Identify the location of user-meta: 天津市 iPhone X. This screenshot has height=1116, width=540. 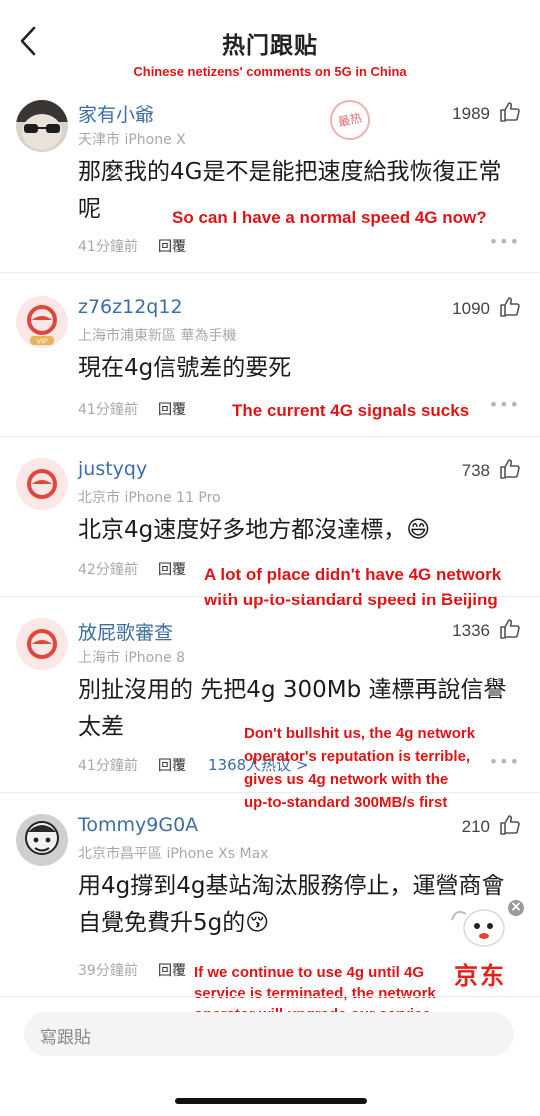
(132, 140).